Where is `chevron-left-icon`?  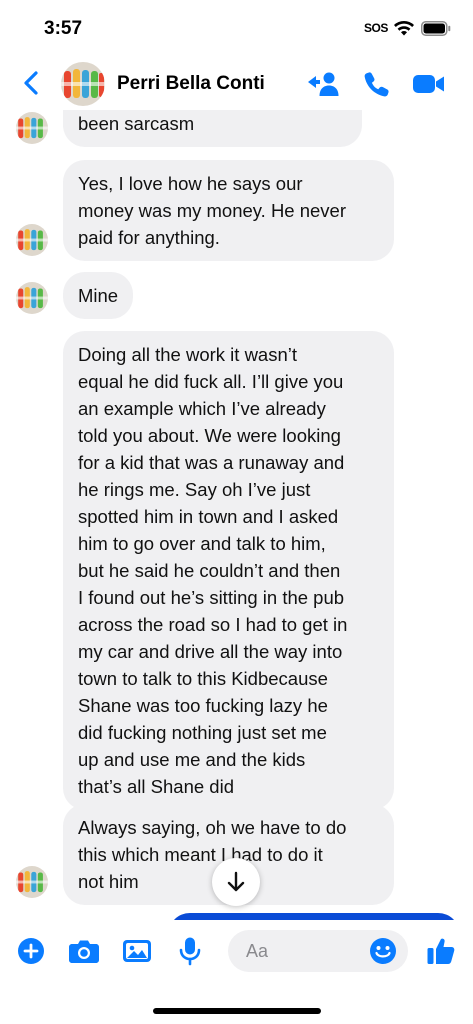 chevron-left-icon is located at coordinates (31, 83).